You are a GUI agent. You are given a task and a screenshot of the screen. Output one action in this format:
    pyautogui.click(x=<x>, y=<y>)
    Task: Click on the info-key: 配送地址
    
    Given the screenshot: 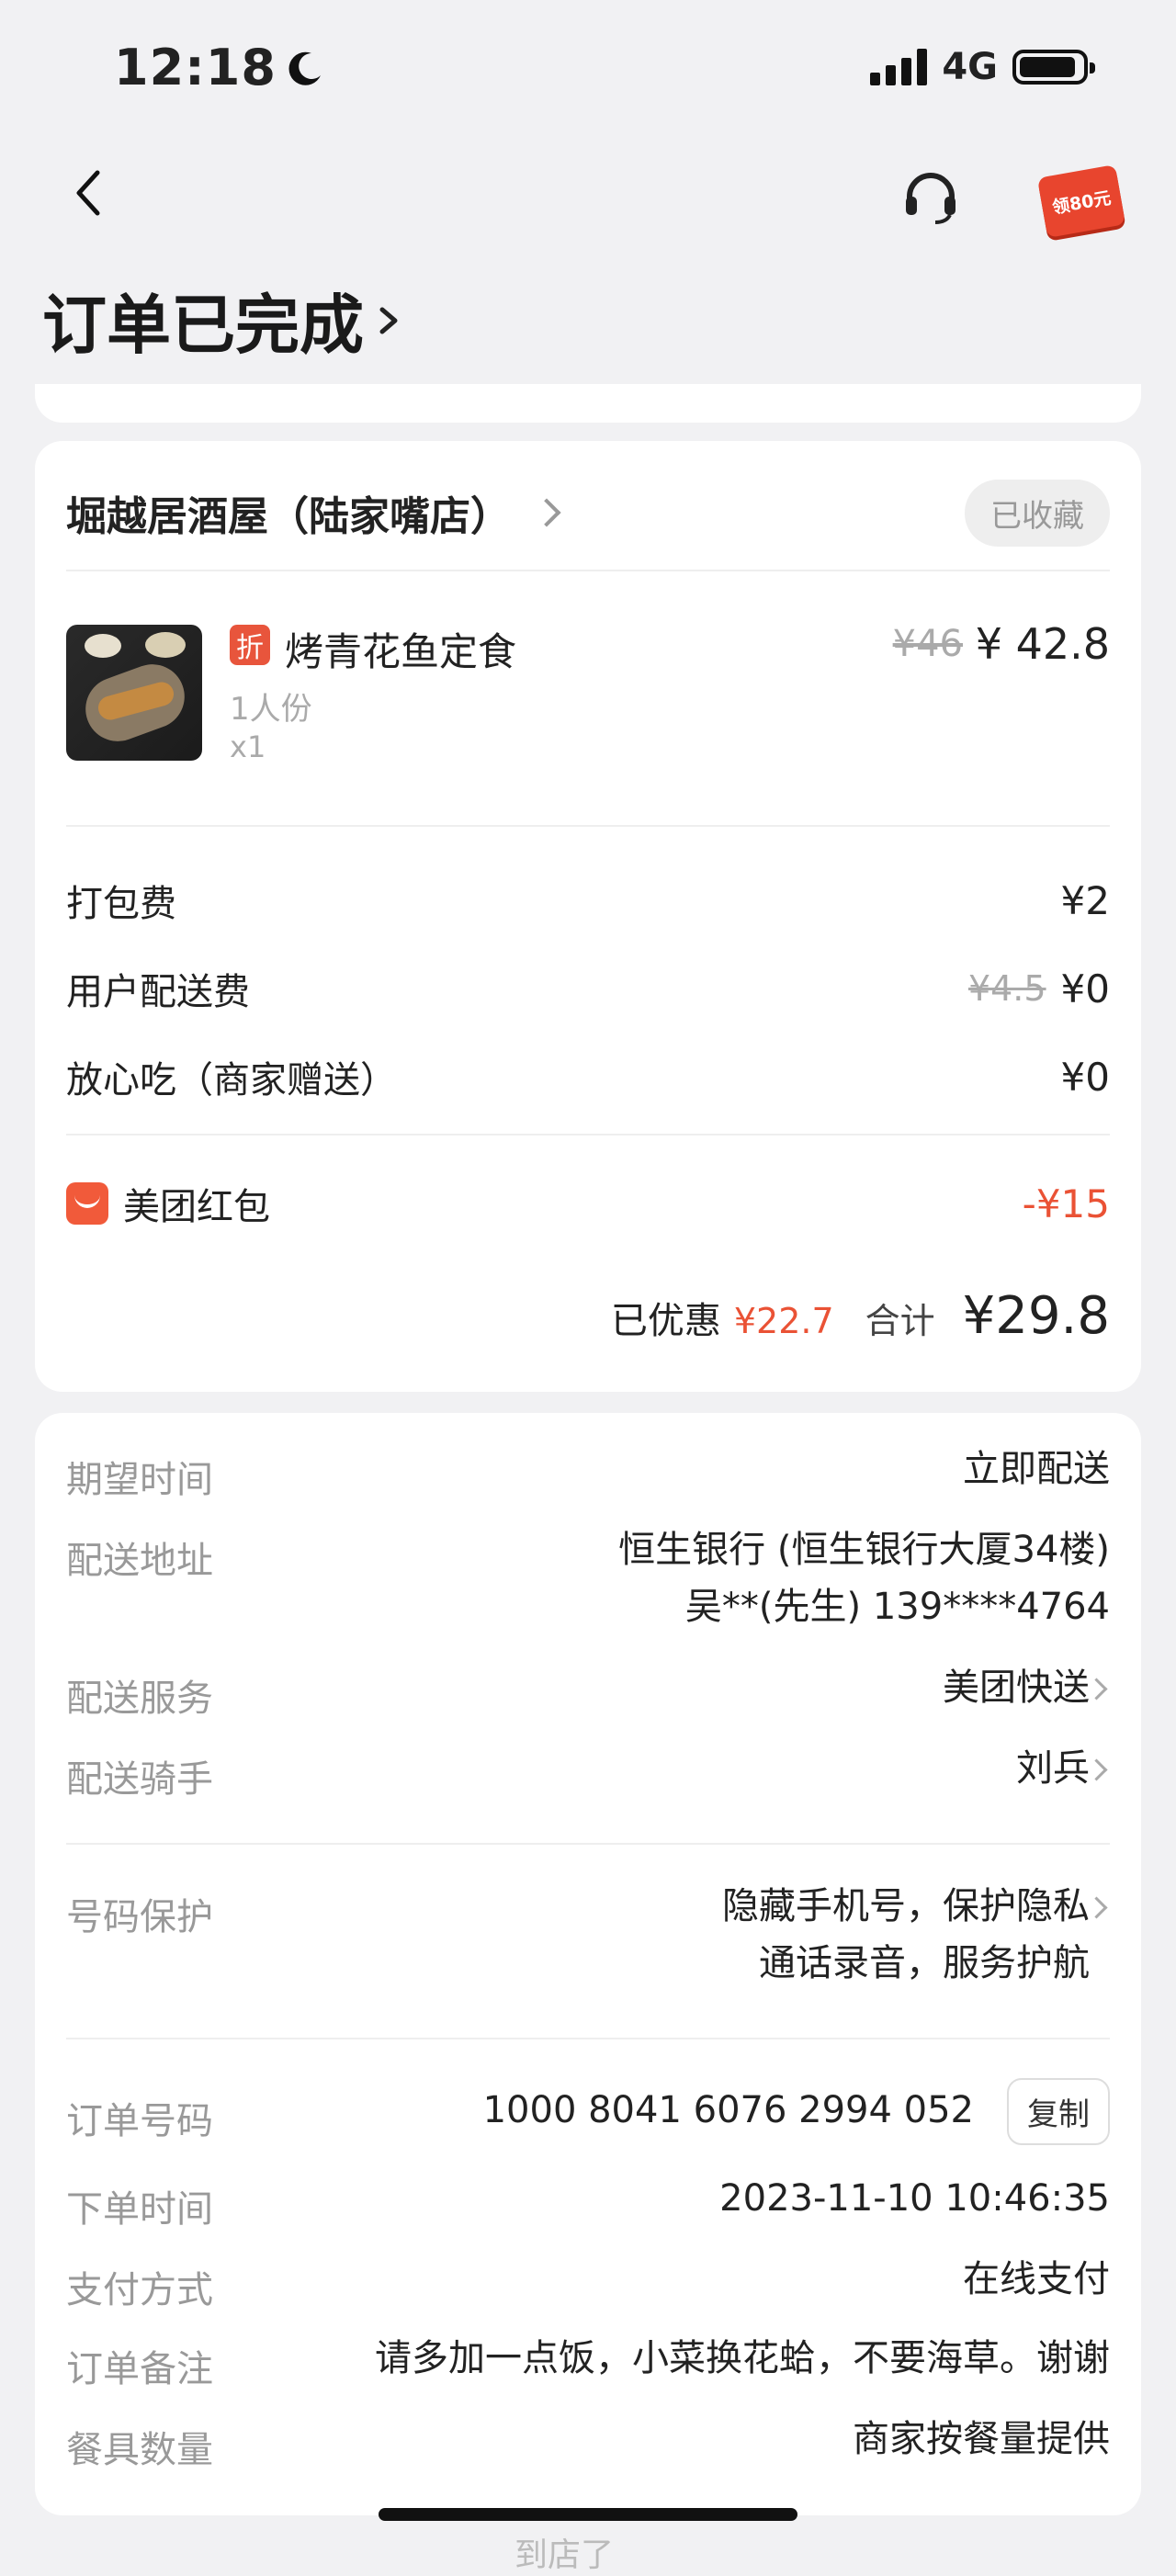 What is the action you would take?
    pyautogui.click(x=139, y=1561)
    